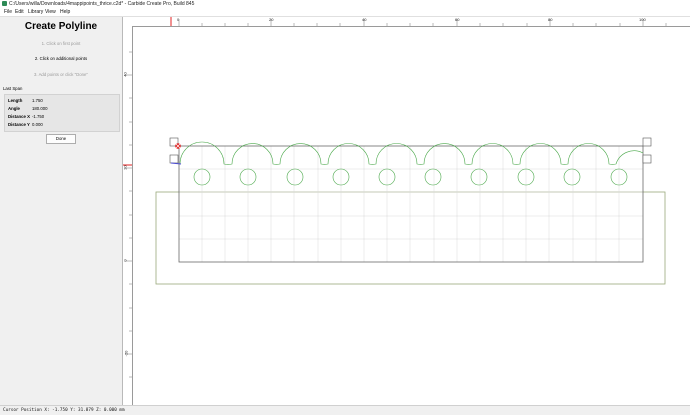 This screenshot has height=415, width=690. What do you see at coordinates (61, 139) in the screenshot?
I see `done-button: Done` at bounding box center [61, 139].